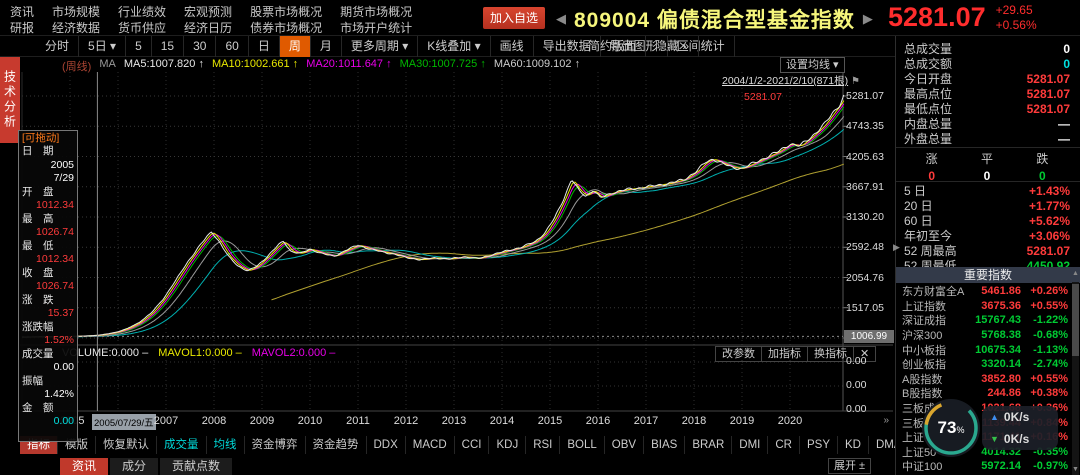 This screenshot has width=1080, height=475. I want to click on scrollbar-thumb, so click(1075, 320).